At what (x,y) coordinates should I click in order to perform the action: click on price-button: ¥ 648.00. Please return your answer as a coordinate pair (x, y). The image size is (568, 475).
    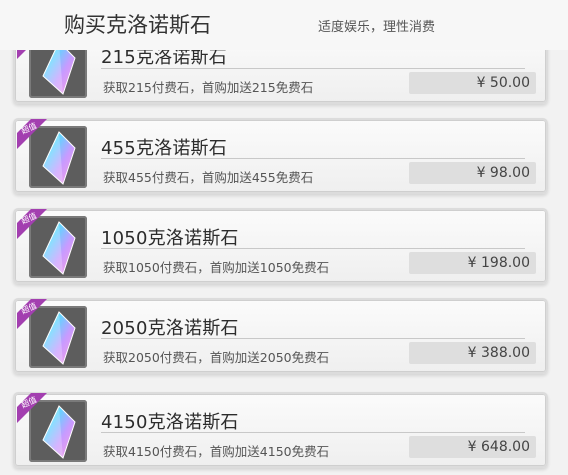
    Looking at the image, I should click on (472, 447).